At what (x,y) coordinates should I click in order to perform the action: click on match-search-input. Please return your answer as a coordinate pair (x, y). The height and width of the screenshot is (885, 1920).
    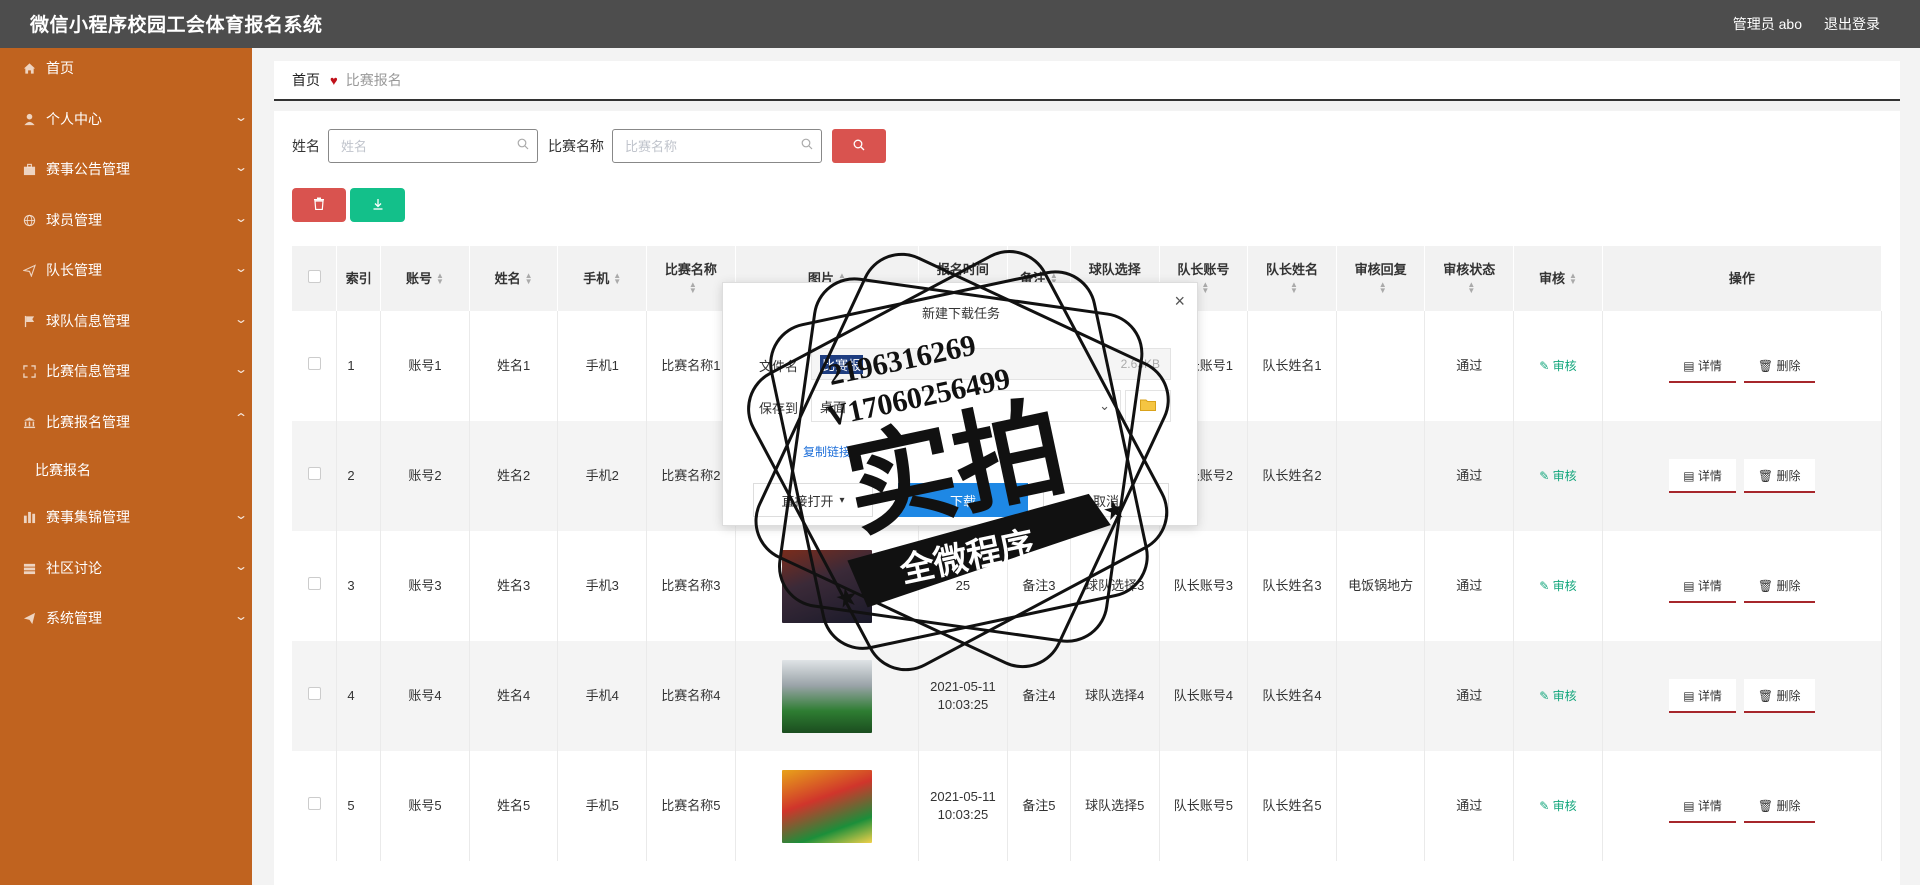
    Looking at the image, I should click on (710, 146).